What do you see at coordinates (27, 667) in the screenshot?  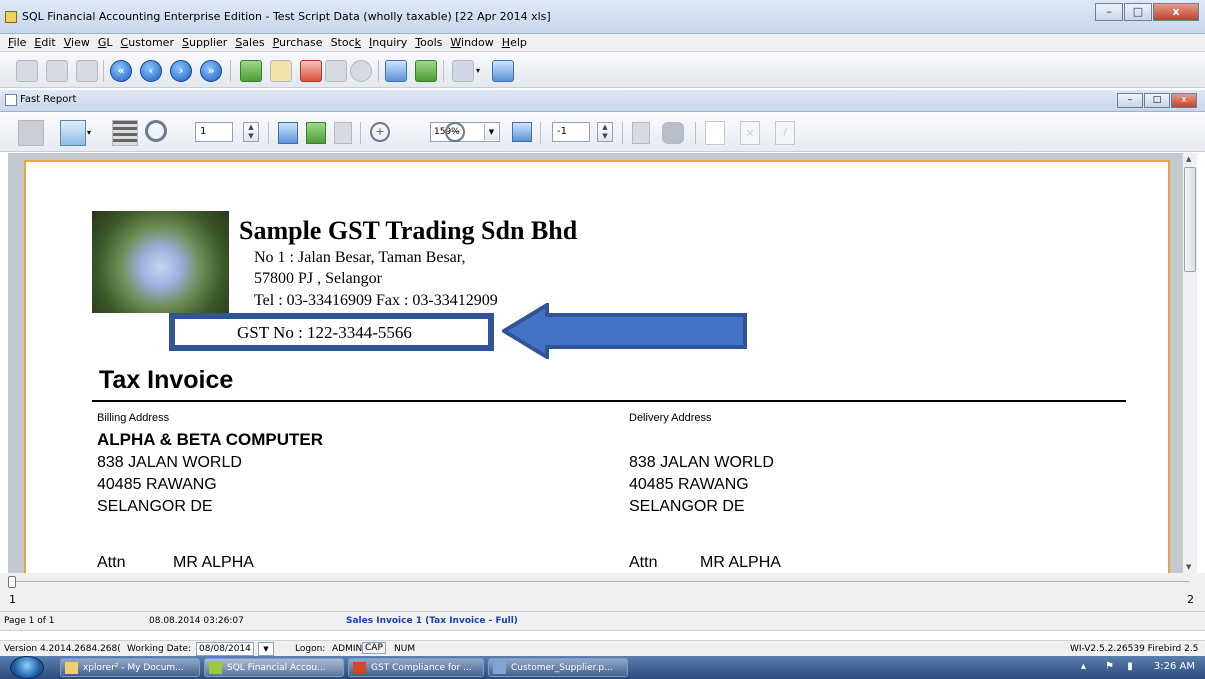 I see `start-button` at bounding box center [27, 667].